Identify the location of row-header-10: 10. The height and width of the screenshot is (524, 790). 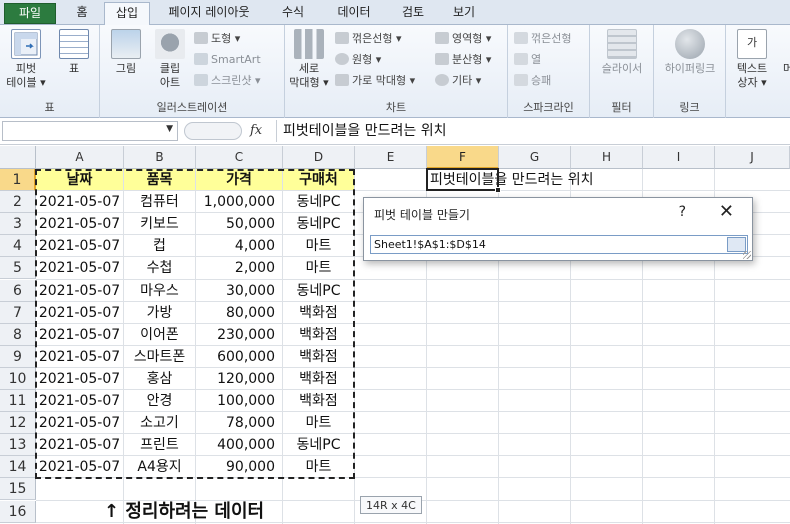
(18, 378).